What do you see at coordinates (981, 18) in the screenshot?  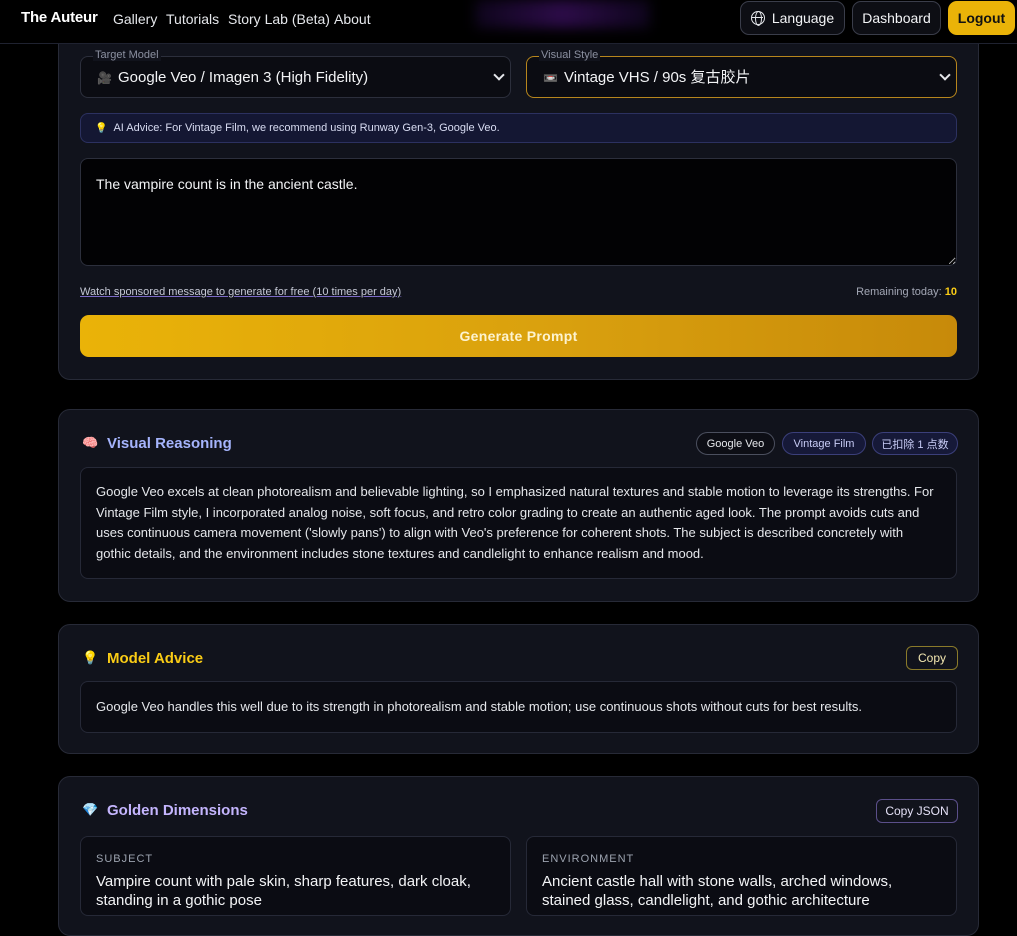 I see `logout-button: Logout` at bounding box center [981, 18].